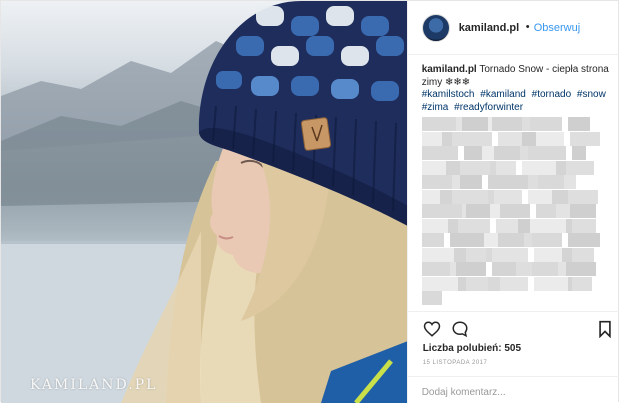  Describe the element at coordinates (472, 348) in the screenshot. I see `likes-count: Liczba polubień: 505` at that location.